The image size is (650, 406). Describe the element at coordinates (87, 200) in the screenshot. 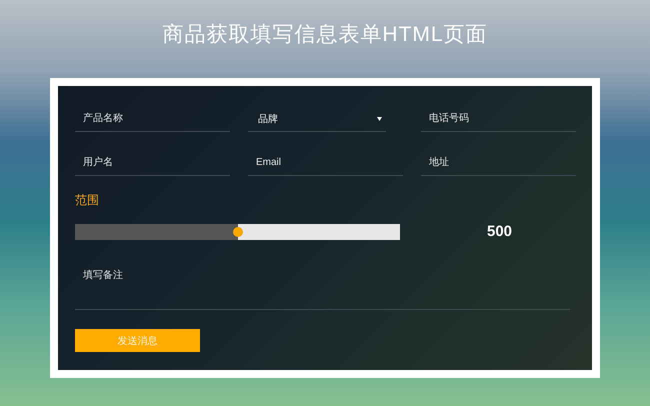

I see `range-label: 范围` at that location.